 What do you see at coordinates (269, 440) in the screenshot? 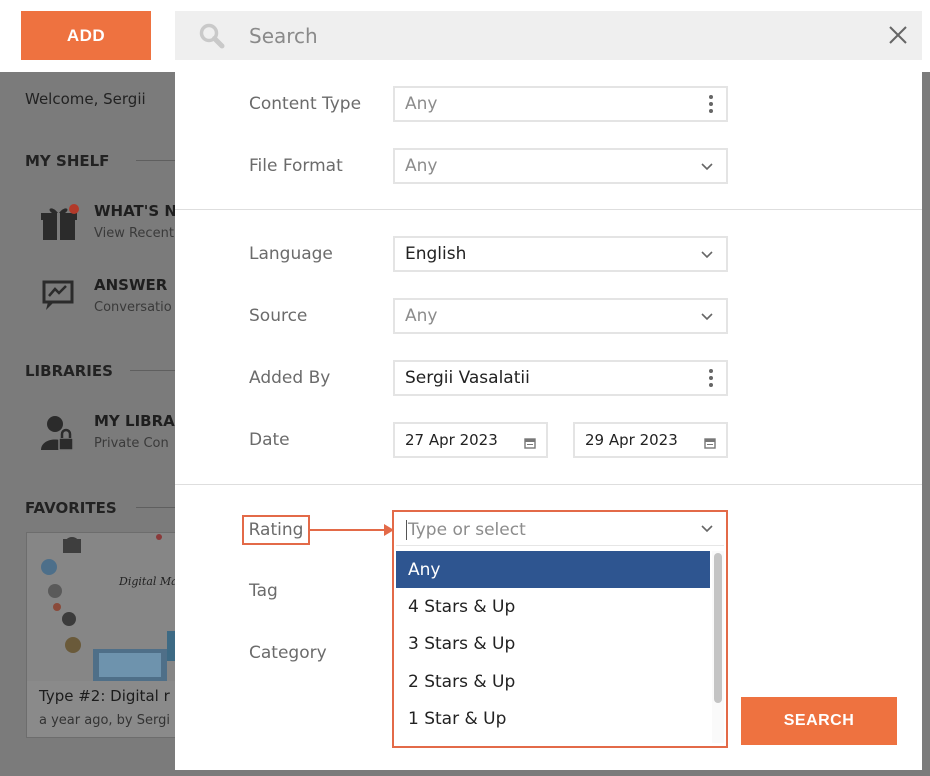
I see `date-label: Date` at bounding box center [269, 440].